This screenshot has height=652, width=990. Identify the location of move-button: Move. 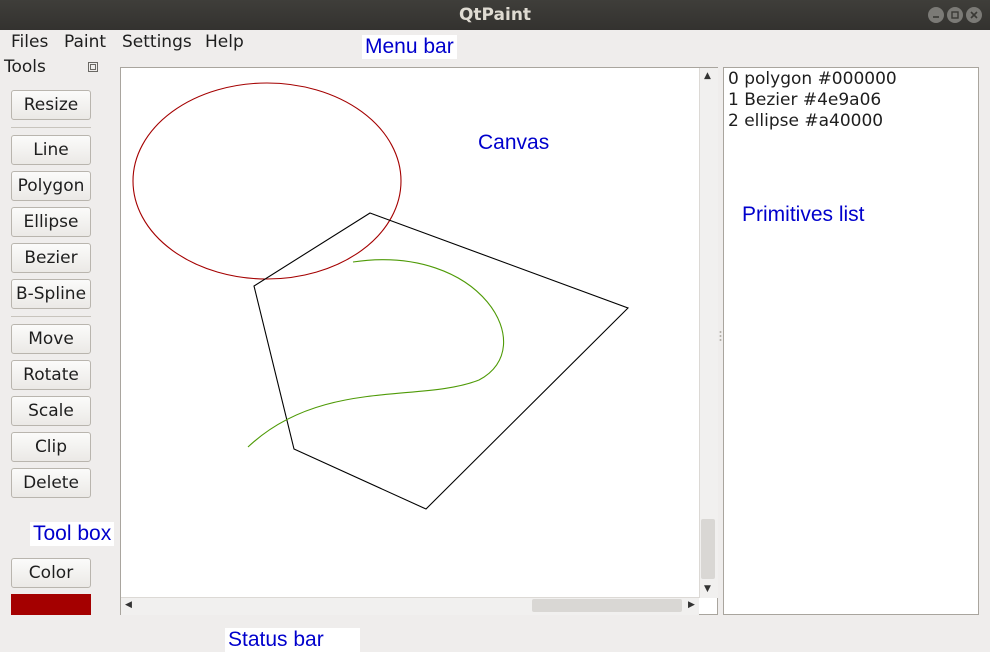
(51, 339).